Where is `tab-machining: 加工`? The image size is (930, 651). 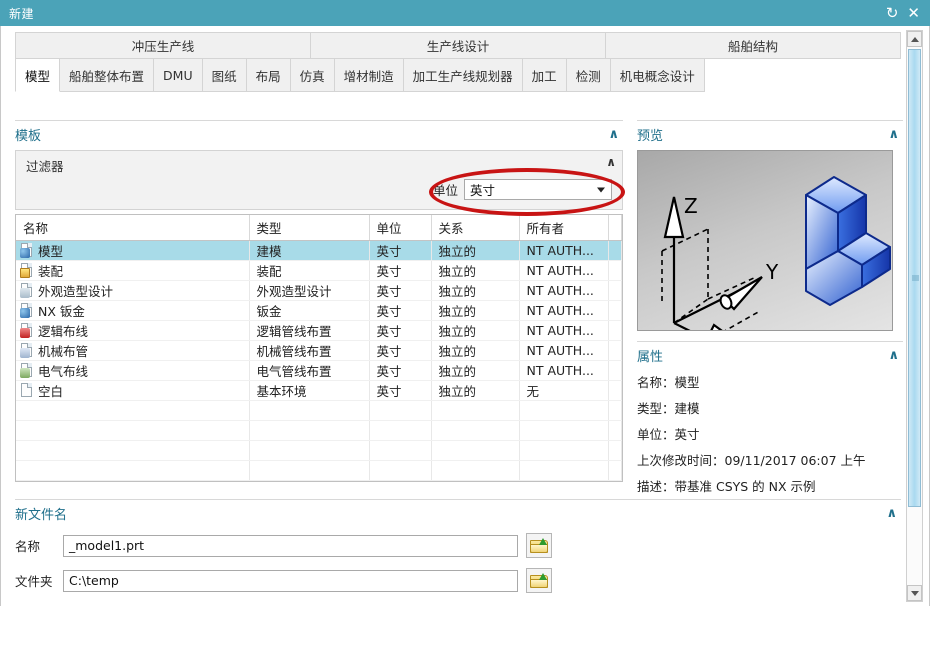
tab-machining: 加工 is located at coordinates (544, 75).